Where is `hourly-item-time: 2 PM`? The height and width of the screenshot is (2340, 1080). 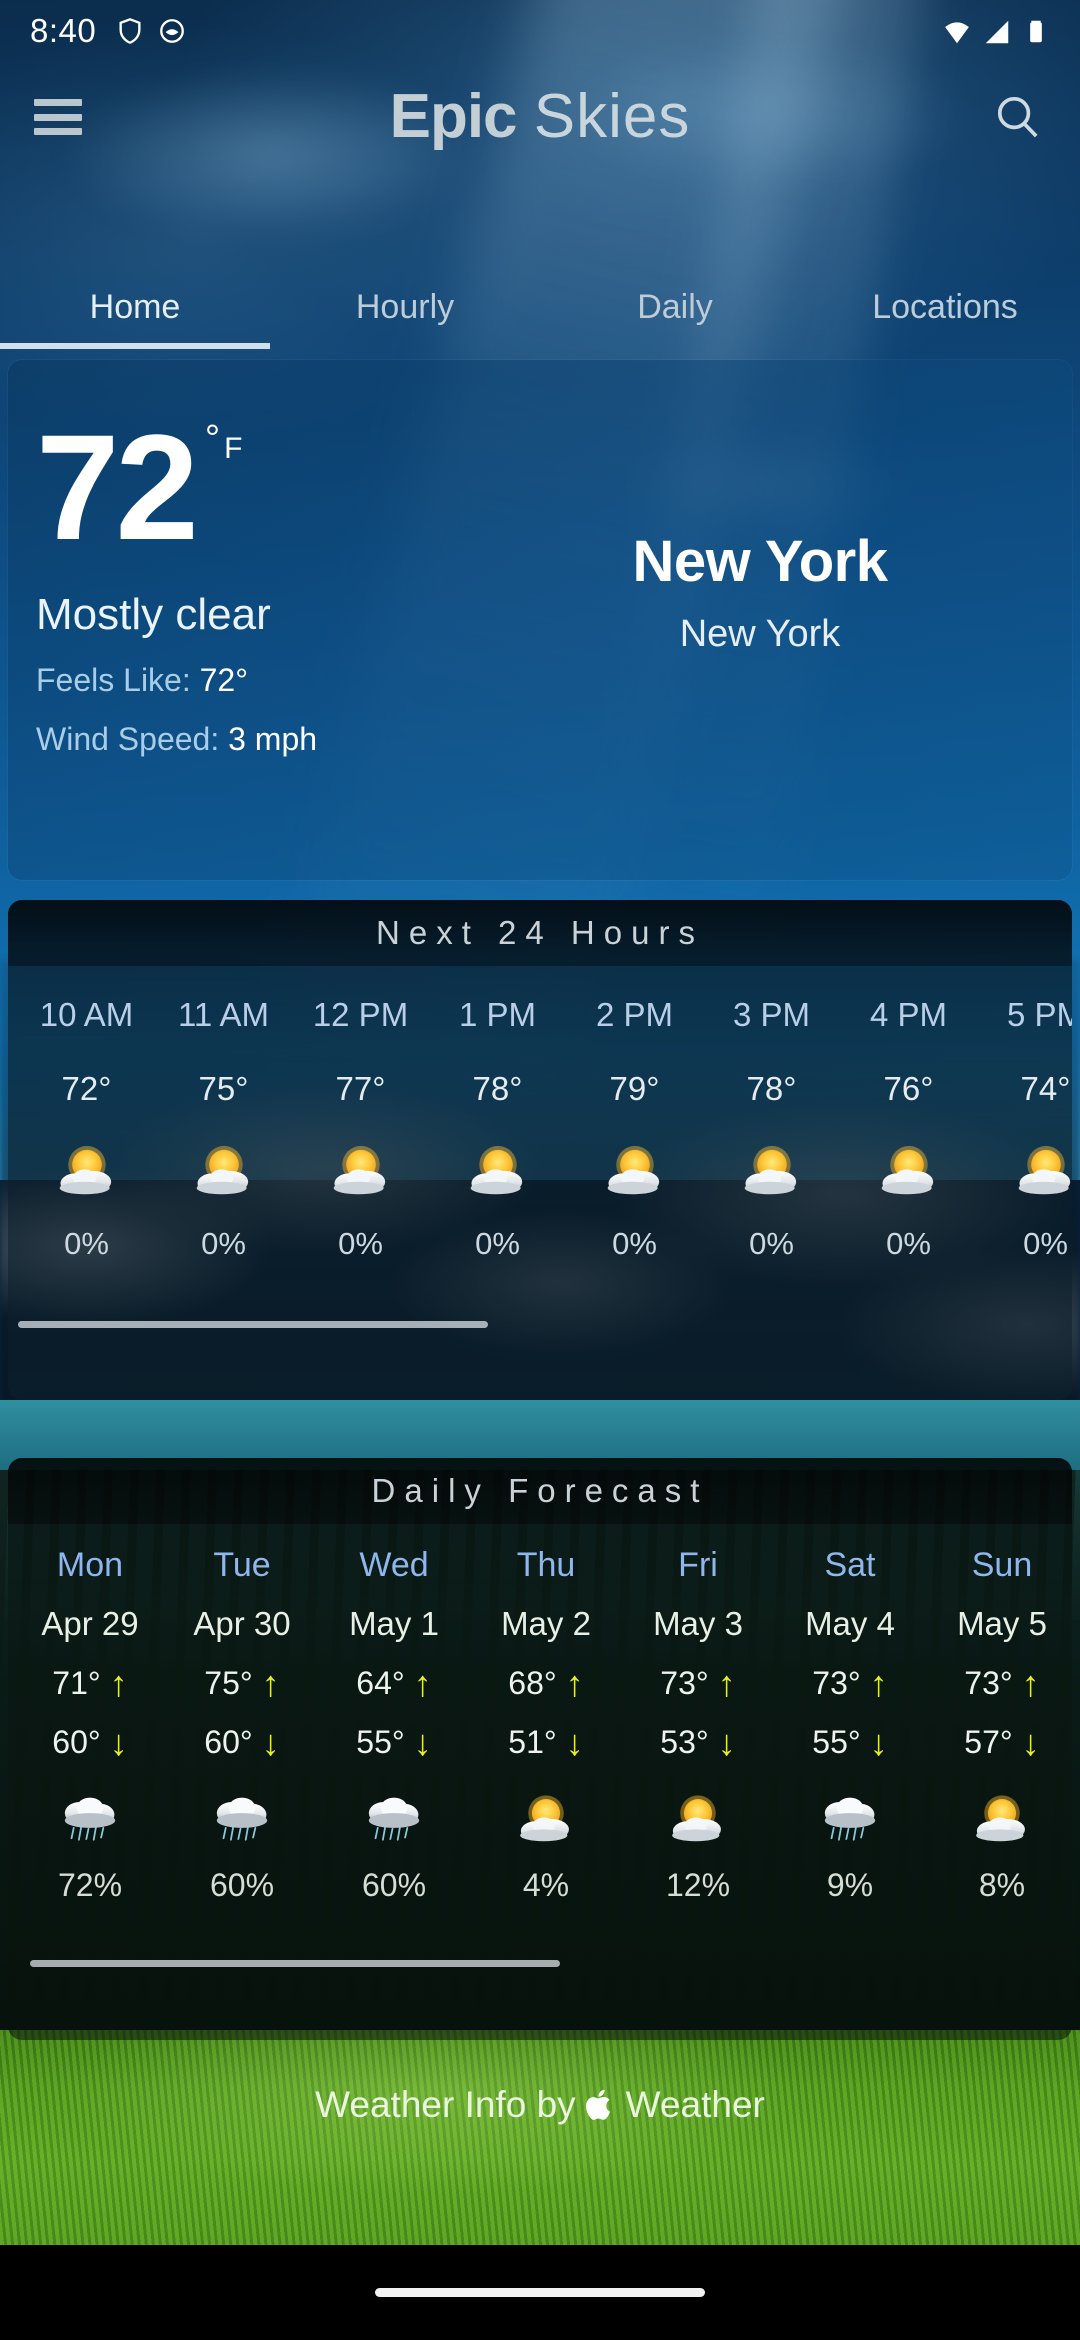 hourly-item-time: 2 PM is located at coordinates (634, 1014).